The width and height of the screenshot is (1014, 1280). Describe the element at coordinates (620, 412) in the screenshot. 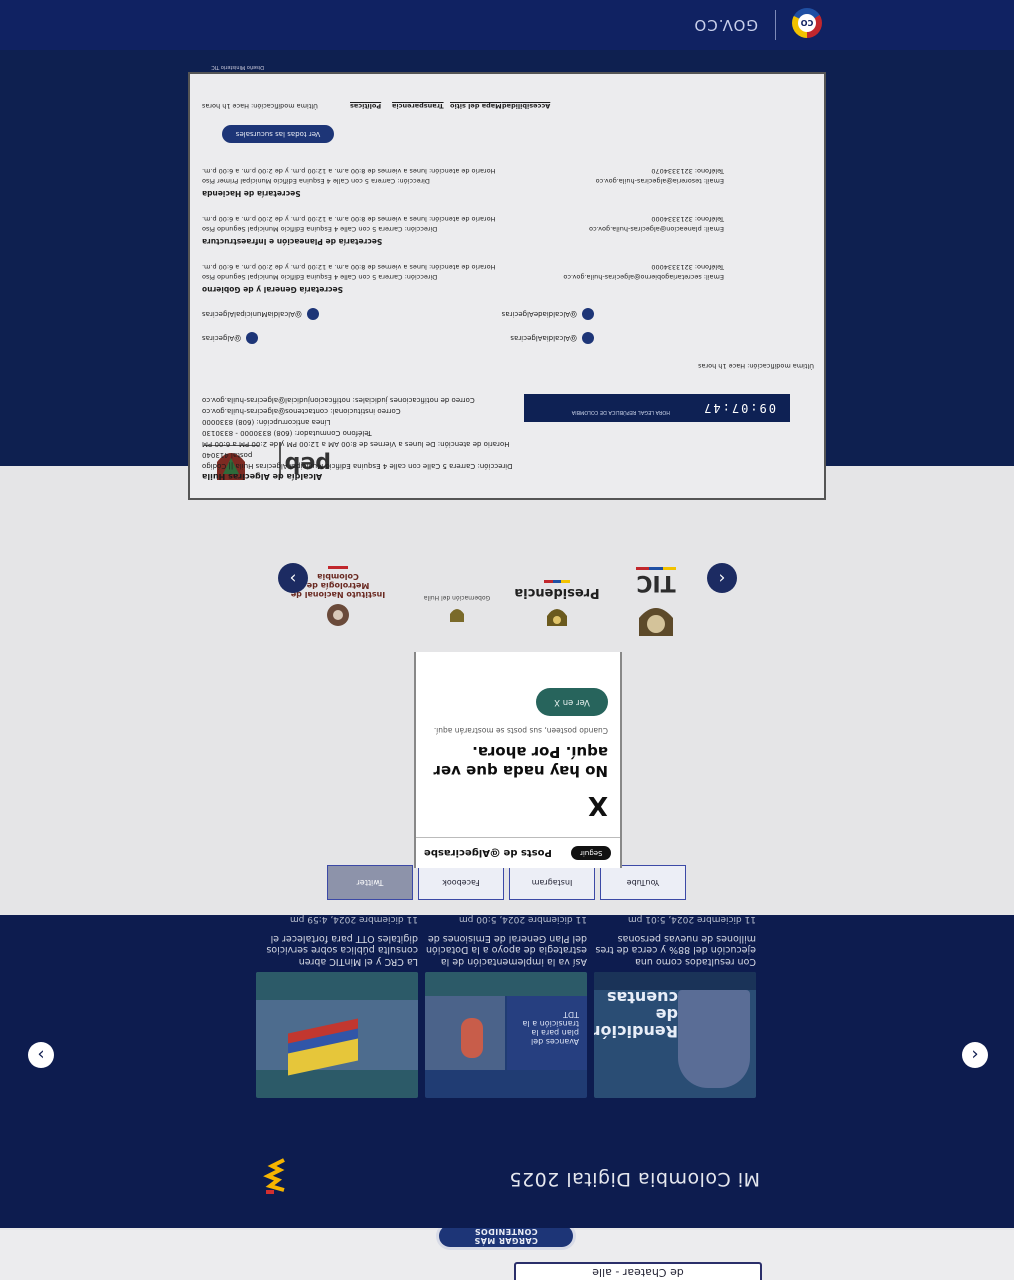

I see `clock-caption: HORA LEGAL REPÚBLICA DE COLOMBIA` at that location.